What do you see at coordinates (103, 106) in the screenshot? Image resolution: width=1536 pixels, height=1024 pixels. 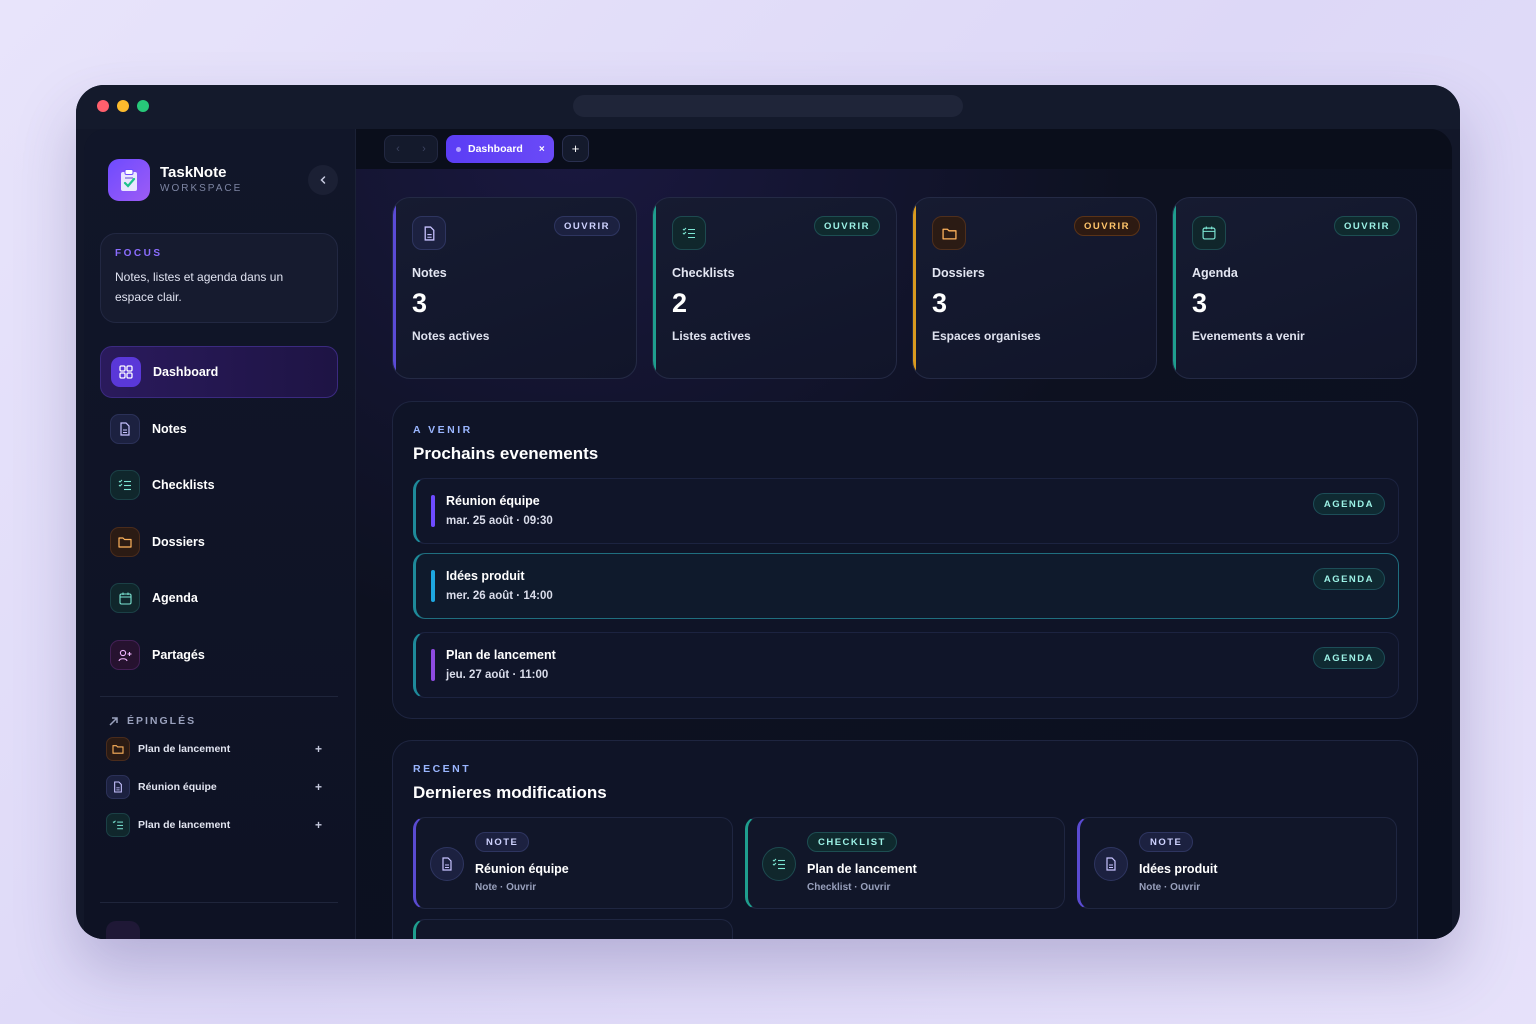 I see `close-window-button` at bounding box center [103, 106].